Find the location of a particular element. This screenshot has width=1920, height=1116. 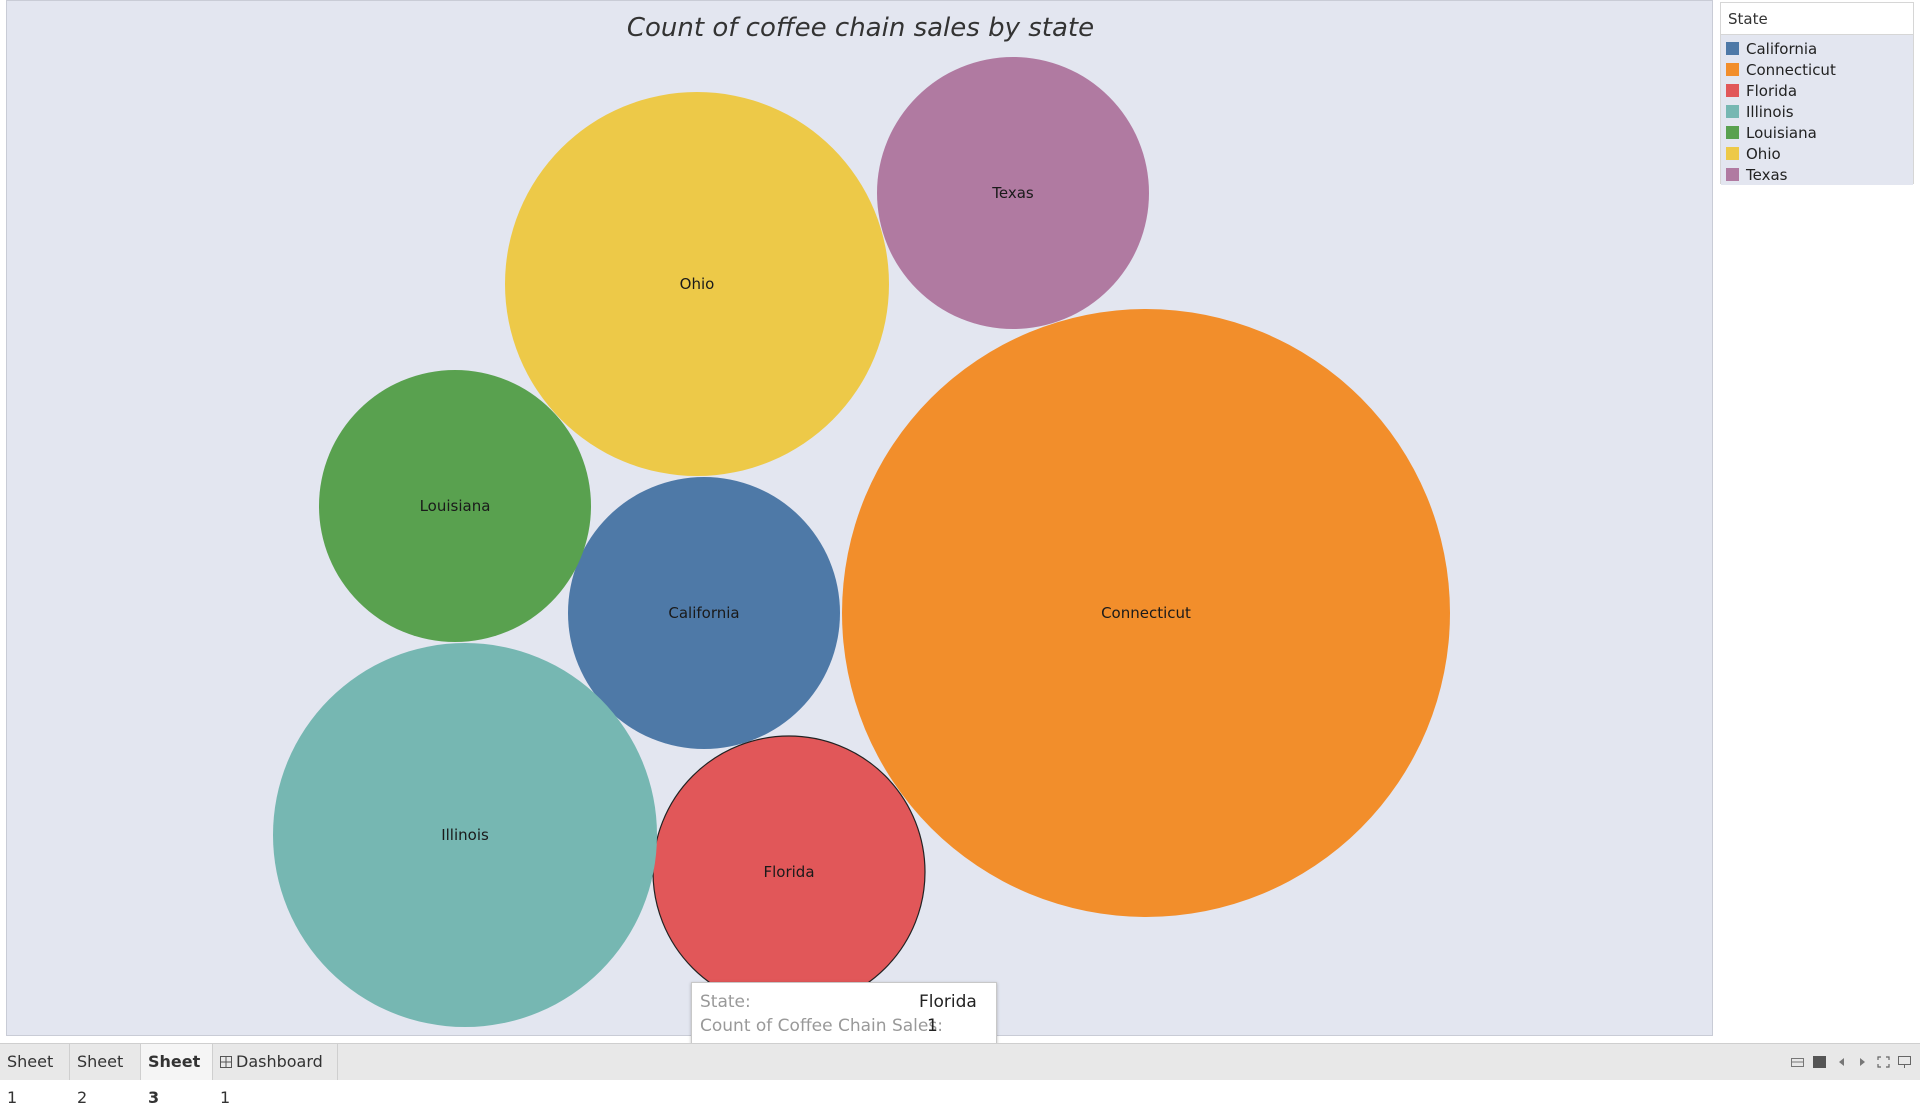

bubble-label-louisiana: Louisiana is located at coordinates (455, 506).